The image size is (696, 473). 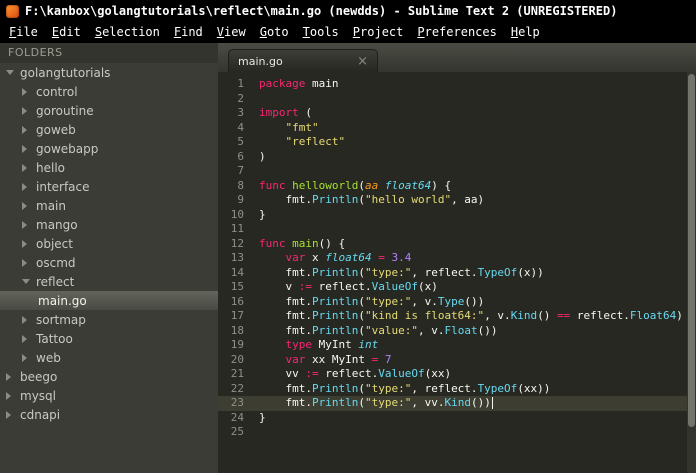 What do you see at coordinates (240, 112) in the screenshot?
I see `line-number: 3` at bounding box center [240, 112].